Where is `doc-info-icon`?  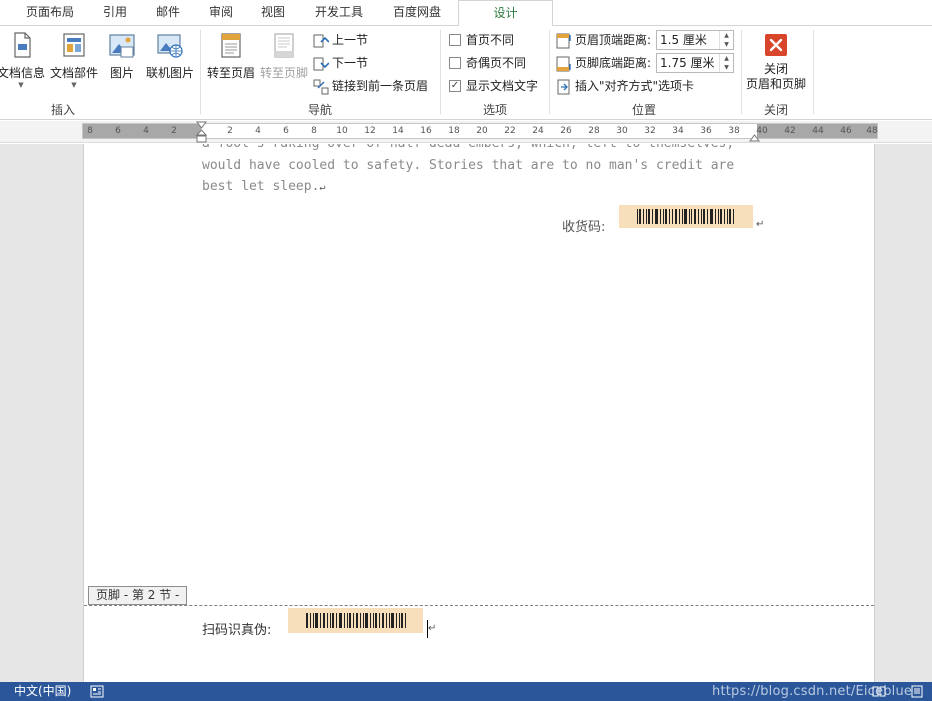
doc-info-icon is located at coordinates (22, 45).